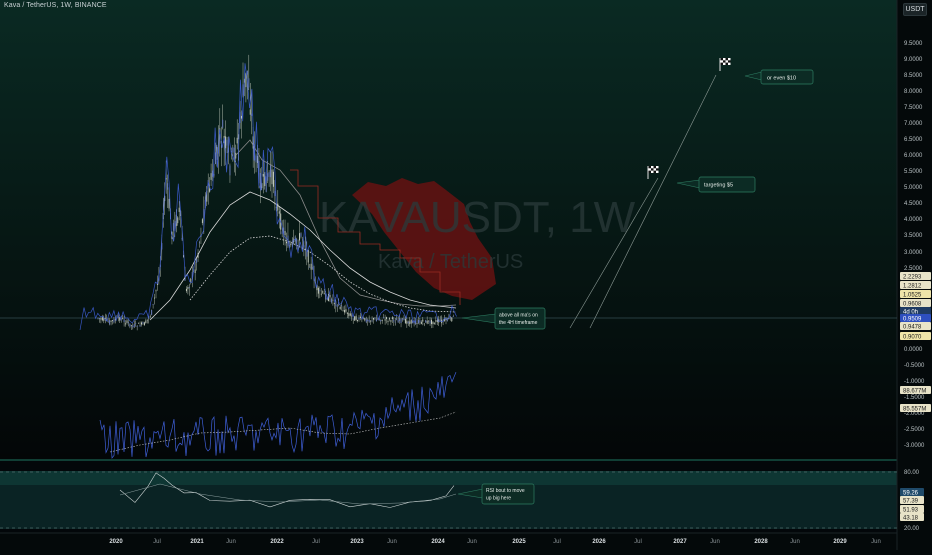  What do you see at coordinates (913, 188) in the screenshot?
I see `price-tick-label: 5.0000` at bounding box center [913, 188].